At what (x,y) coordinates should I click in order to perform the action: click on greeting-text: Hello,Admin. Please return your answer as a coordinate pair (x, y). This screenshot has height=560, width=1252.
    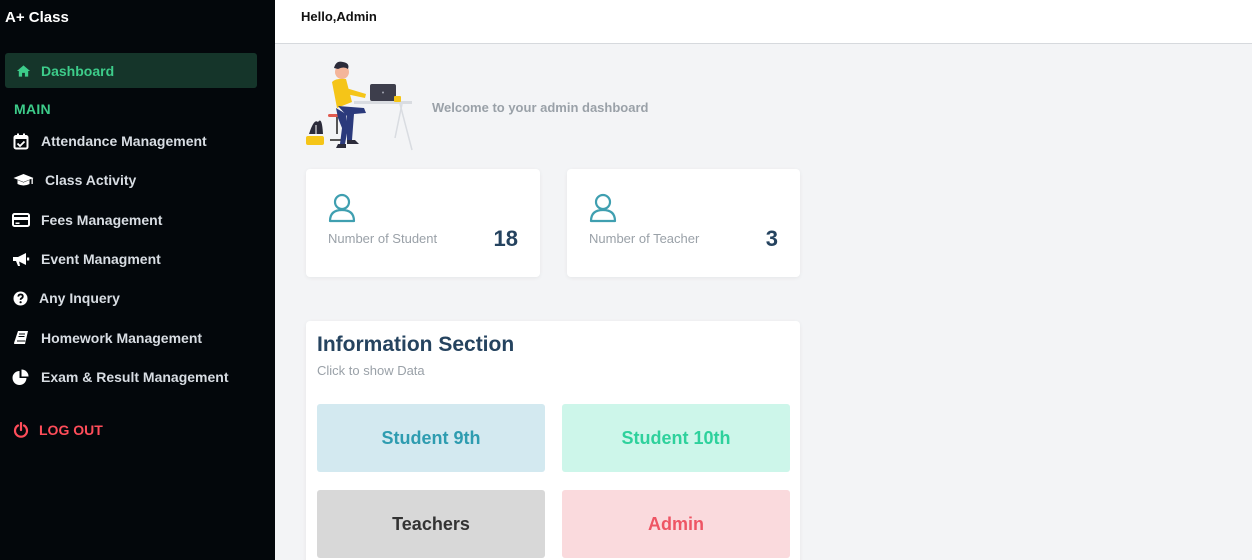
    Looking at the image, I should click on (339, 16).